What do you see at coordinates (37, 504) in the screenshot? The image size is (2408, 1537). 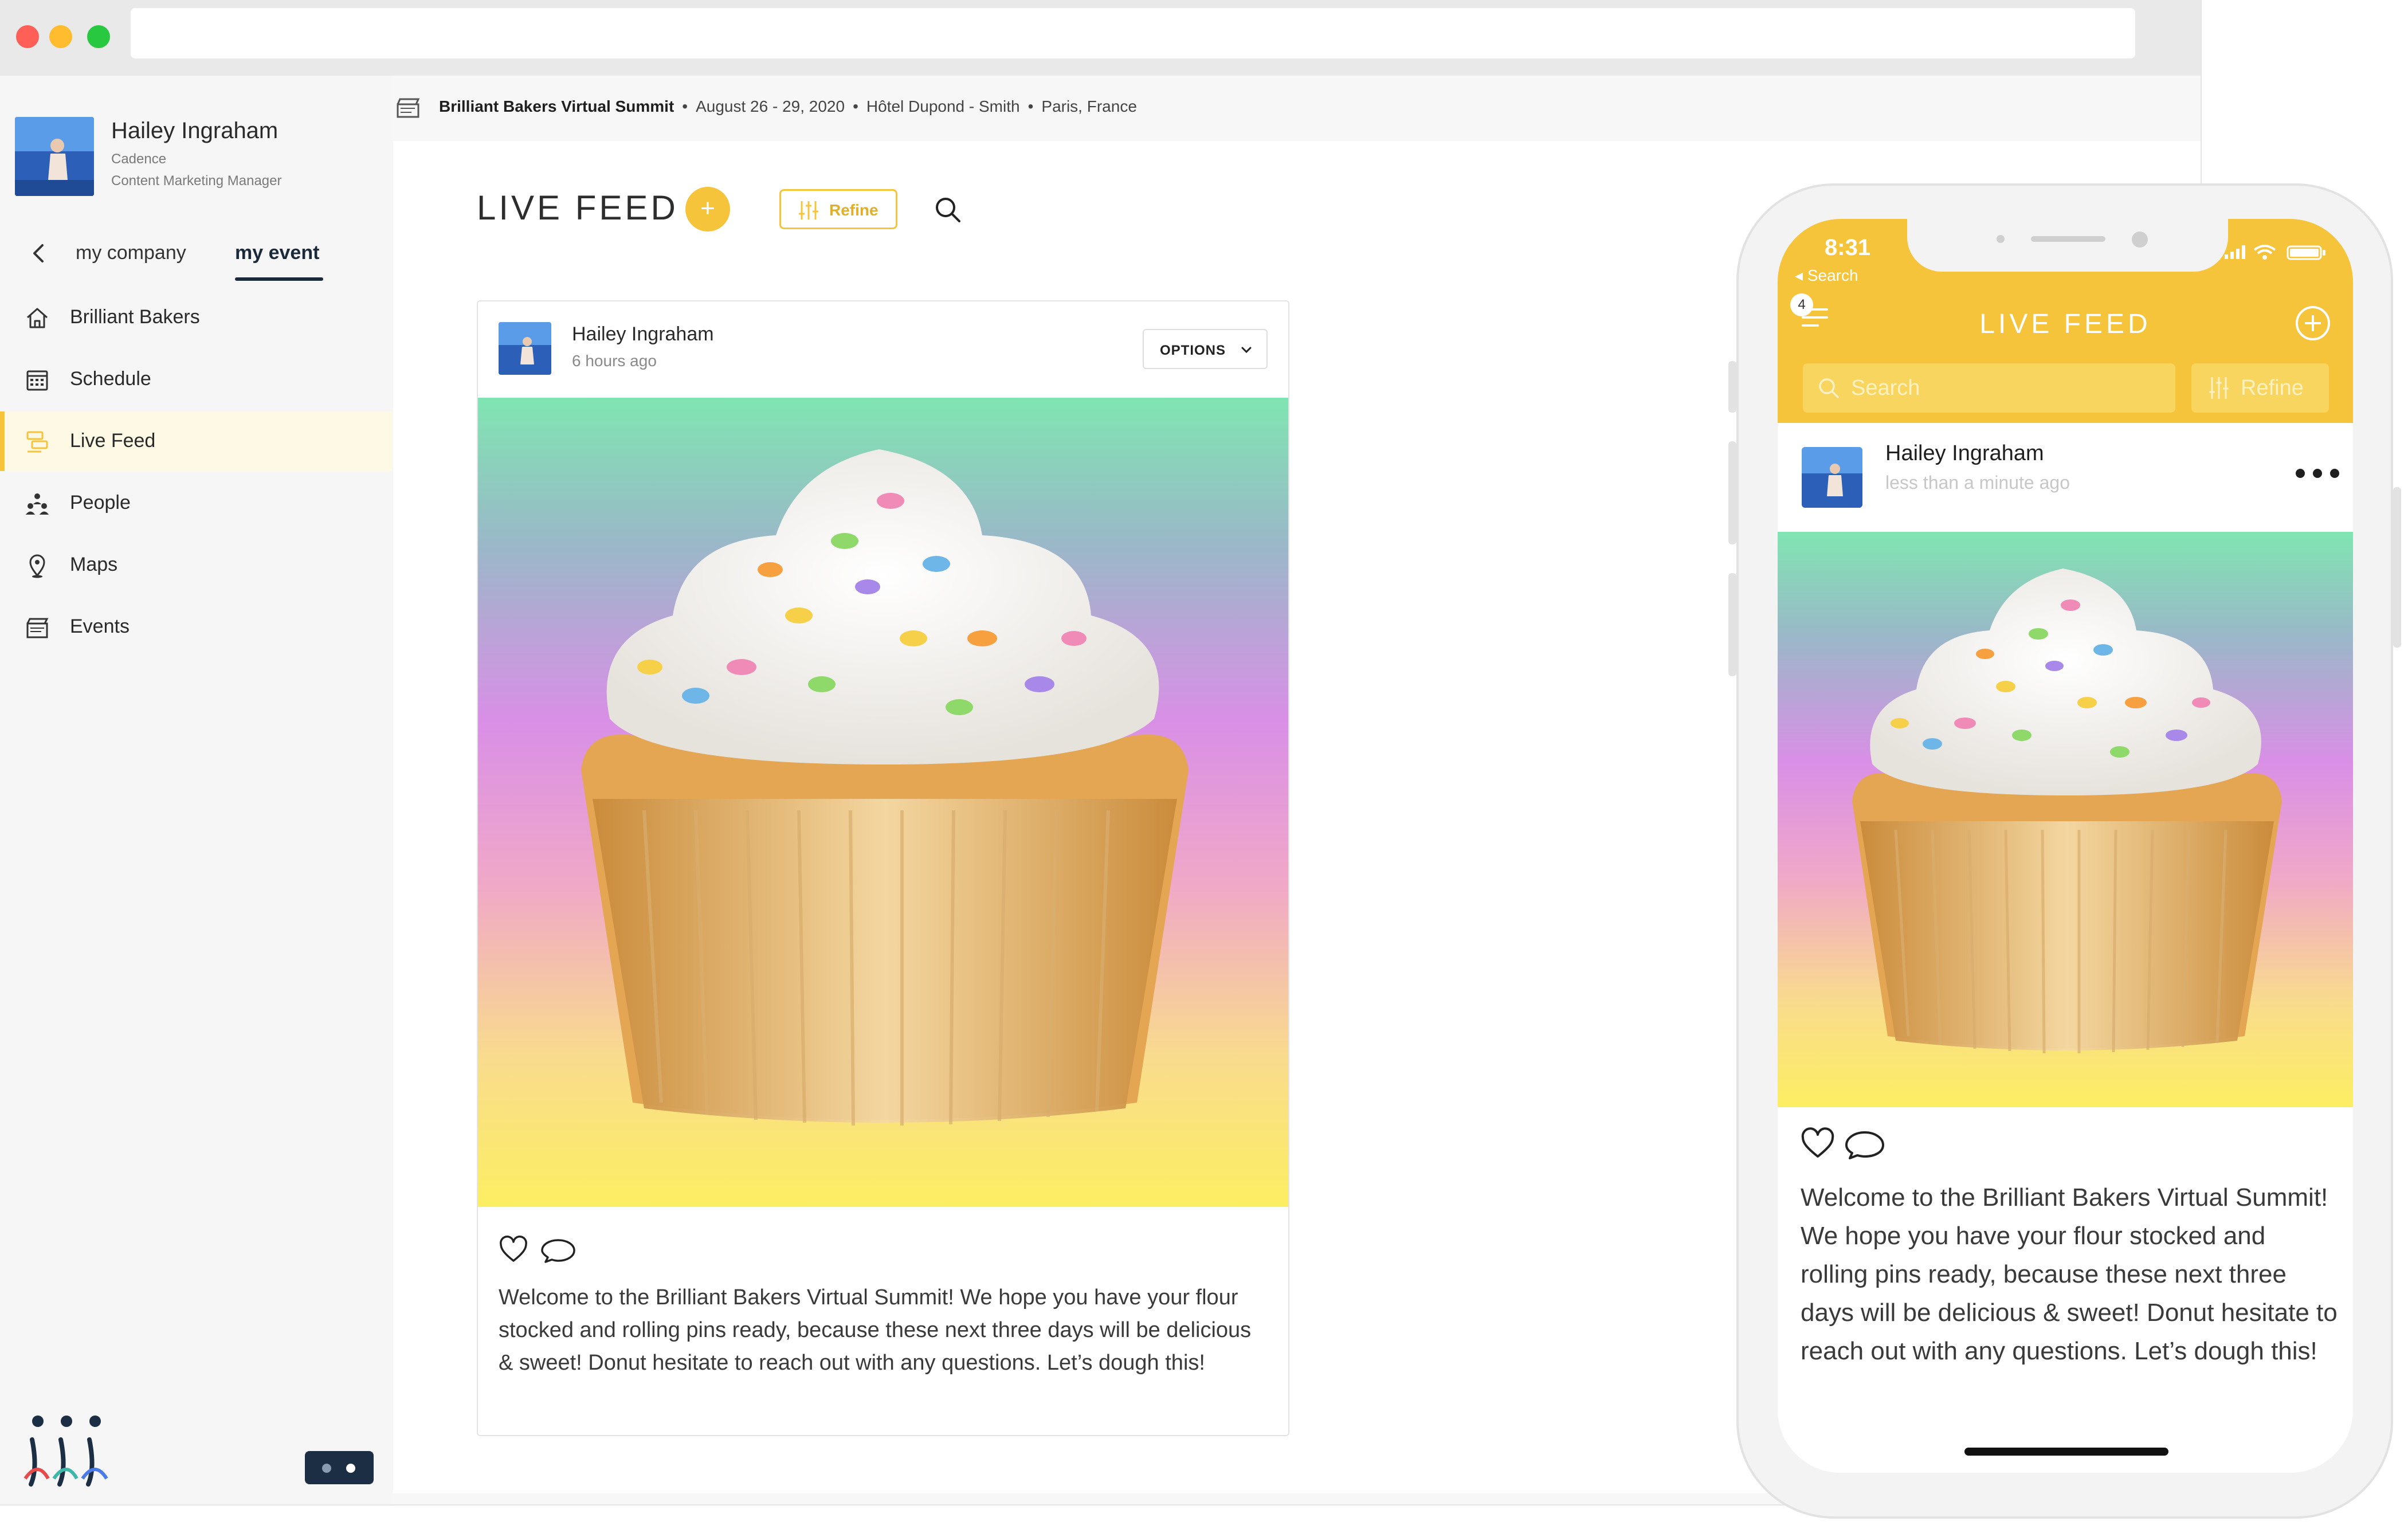 I see `people-icon` at bounding box center [37, 504].